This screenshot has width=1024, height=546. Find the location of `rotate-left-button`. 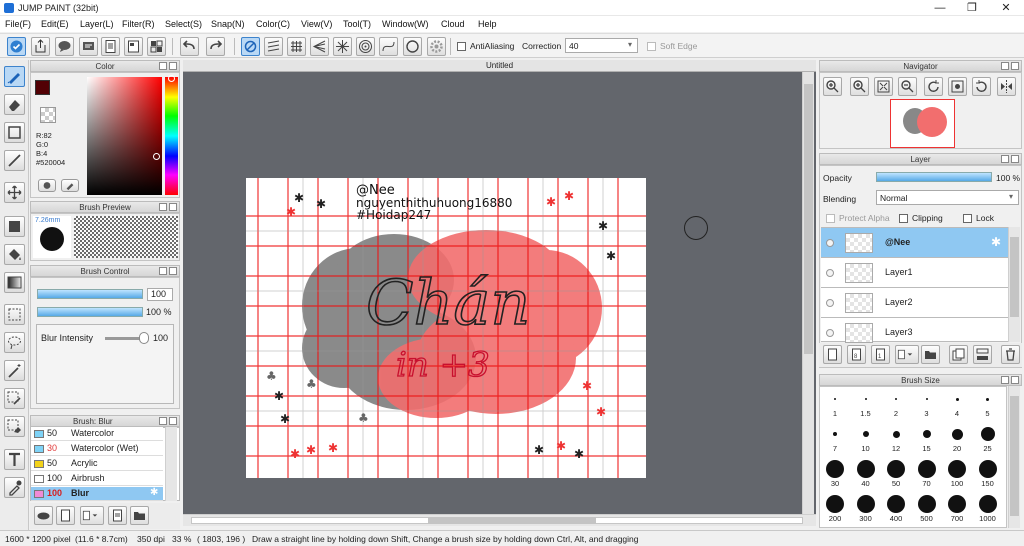

rotate-left-button is located at coordinates (933, 86).